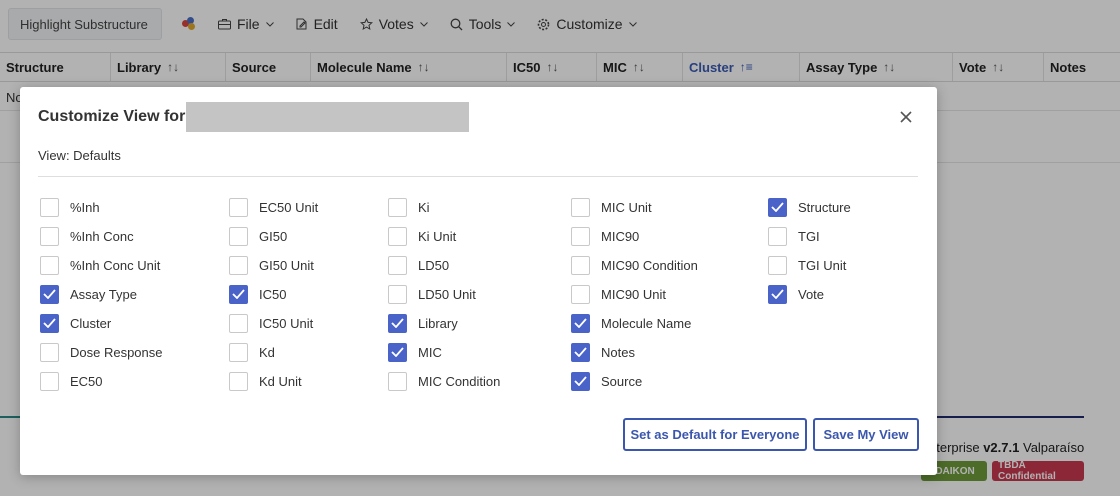 Image resolution: width=1120 pixels, height=496 pixels. Describe the element at coordinates (424, 207) in the screenshot. I see `column-option-label: Ki` at that location.